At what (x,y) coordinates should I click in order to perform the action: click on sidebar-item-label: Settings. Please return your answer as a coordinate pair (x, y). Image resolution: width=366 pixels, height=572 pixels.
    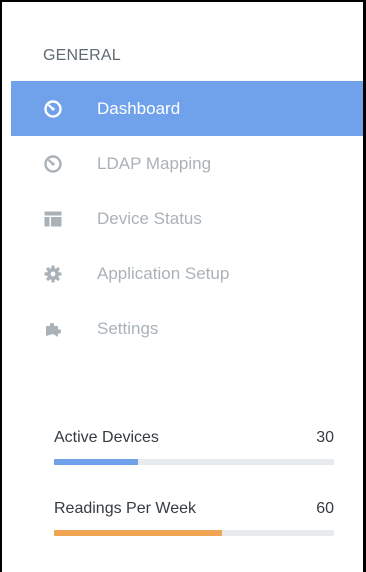
    Looking at the image, I should click on (128, 328).